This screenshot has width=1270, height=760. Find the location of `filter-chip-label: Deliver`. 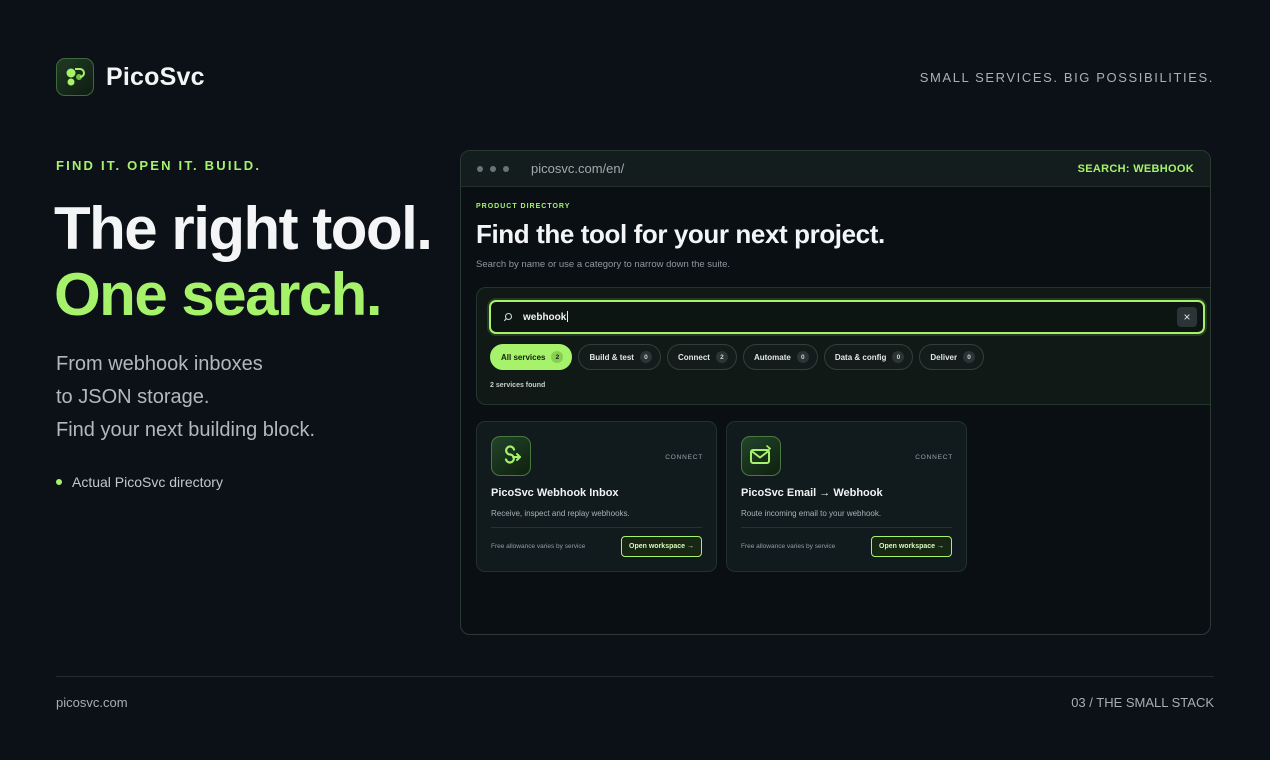

filter-chip-label: Deliver is located at coordinates (944, 357).